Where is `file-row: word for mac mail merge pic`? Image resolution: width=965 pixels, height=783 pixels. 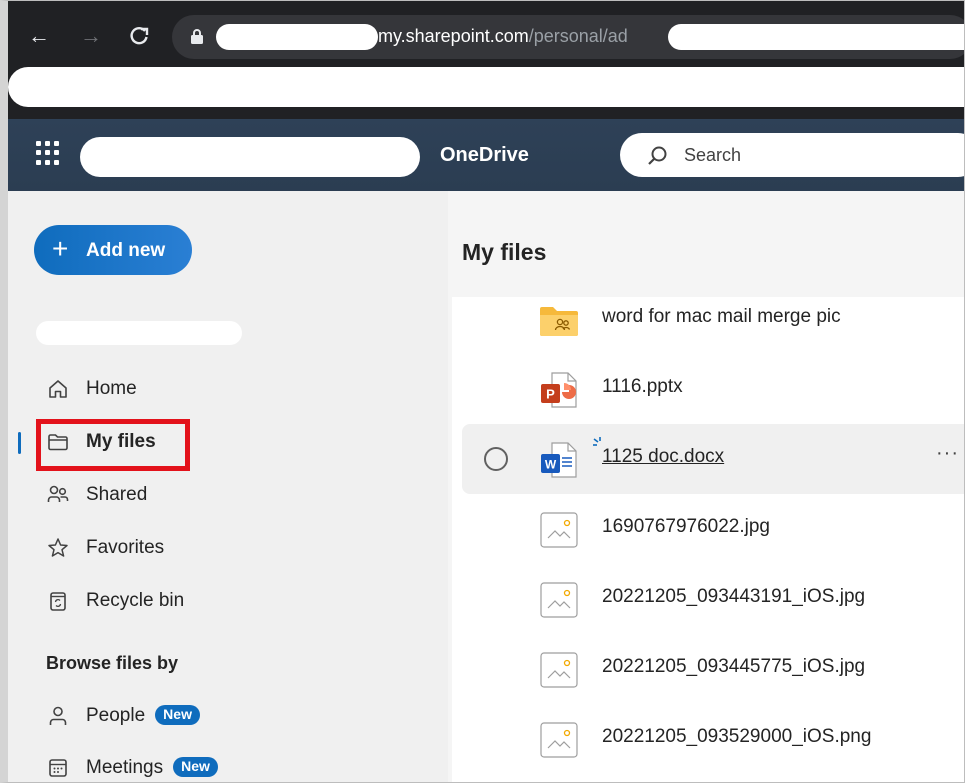
file-row: word for mac mail merge pic is located at coordinates (713, 319).